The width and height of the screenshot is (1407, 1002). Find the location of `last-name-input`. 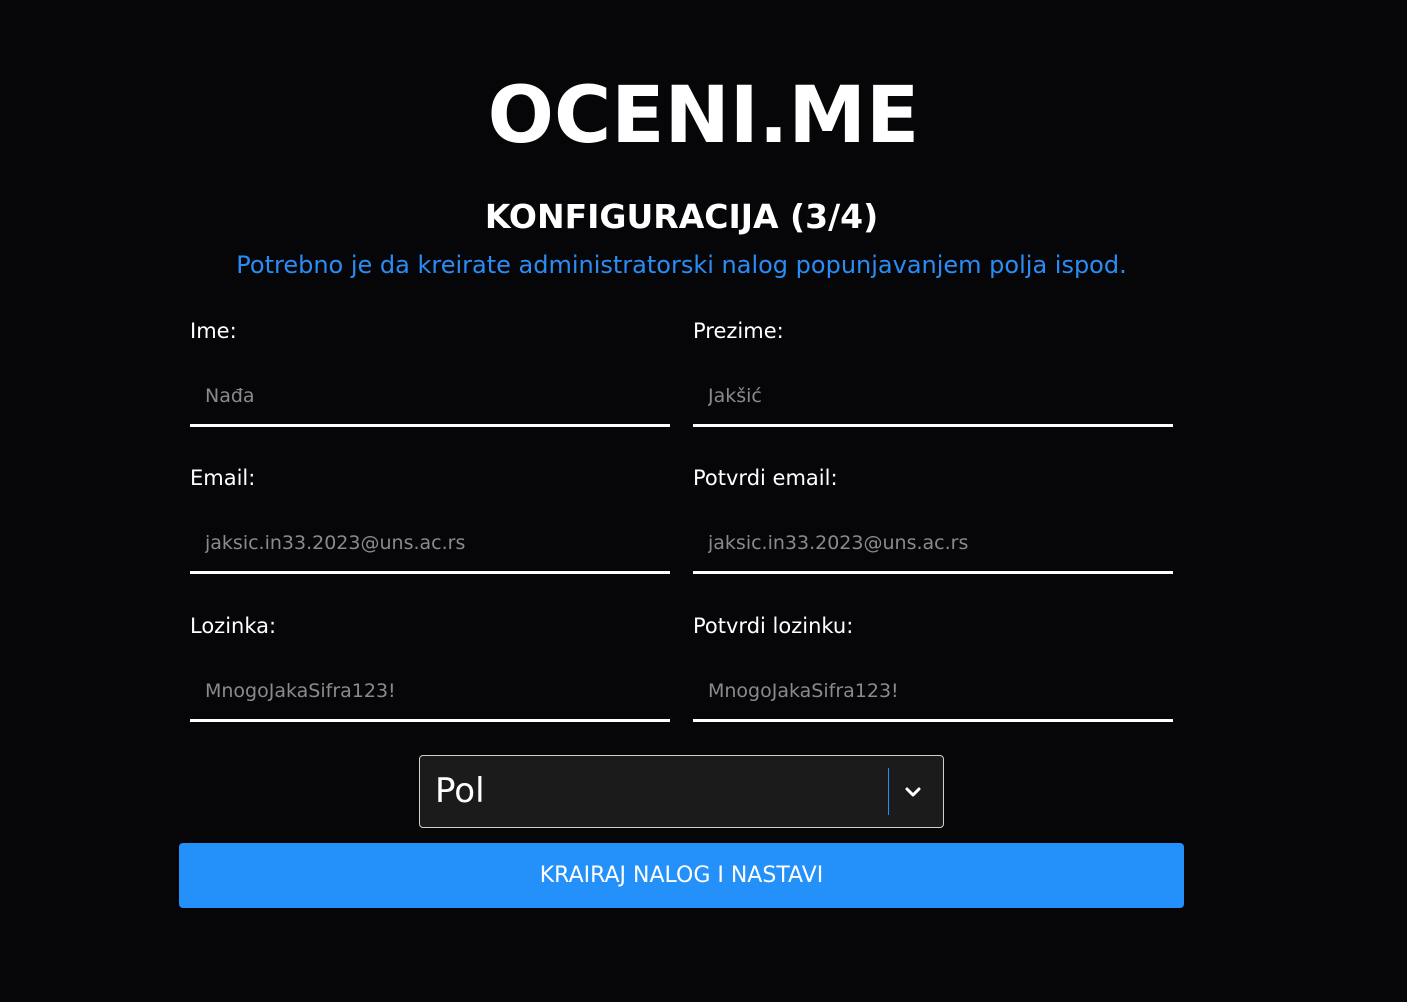

last-name-input is located at coordinates (933, 397).